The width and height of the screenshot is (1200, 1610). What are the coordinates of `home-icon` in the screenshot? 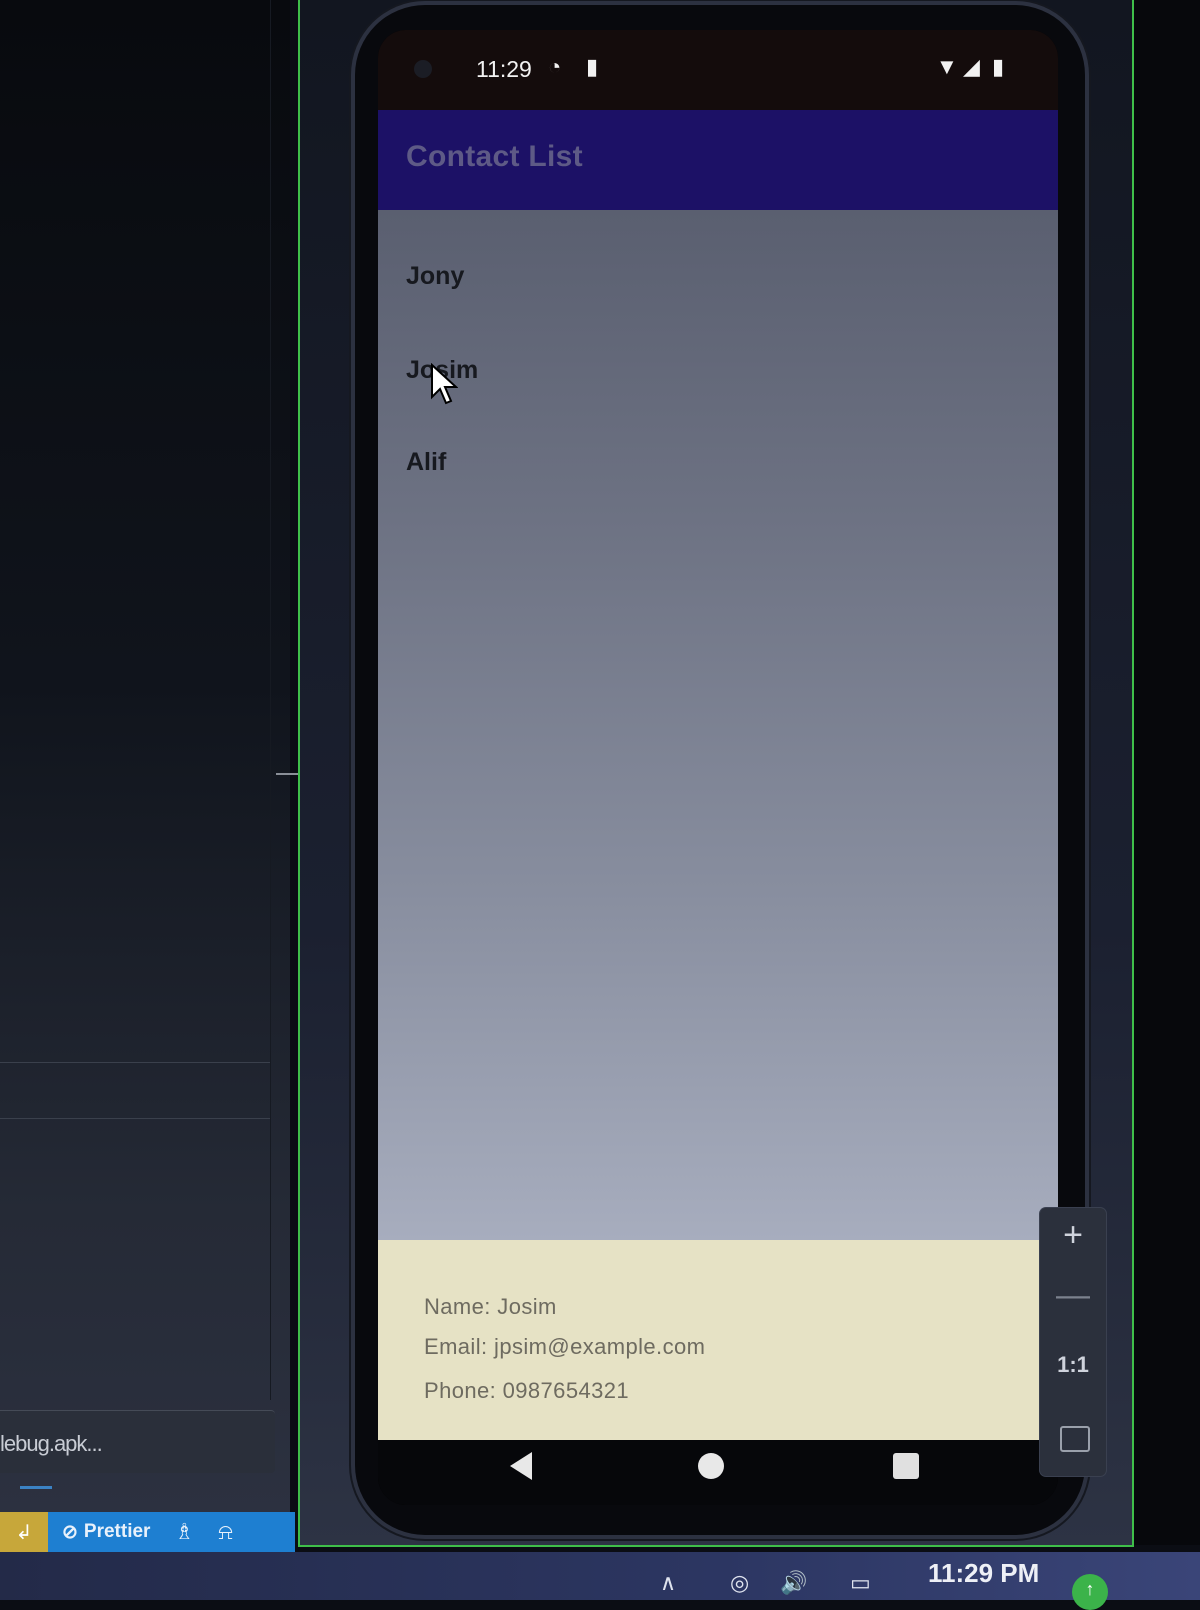 It's located at (711, 1466).